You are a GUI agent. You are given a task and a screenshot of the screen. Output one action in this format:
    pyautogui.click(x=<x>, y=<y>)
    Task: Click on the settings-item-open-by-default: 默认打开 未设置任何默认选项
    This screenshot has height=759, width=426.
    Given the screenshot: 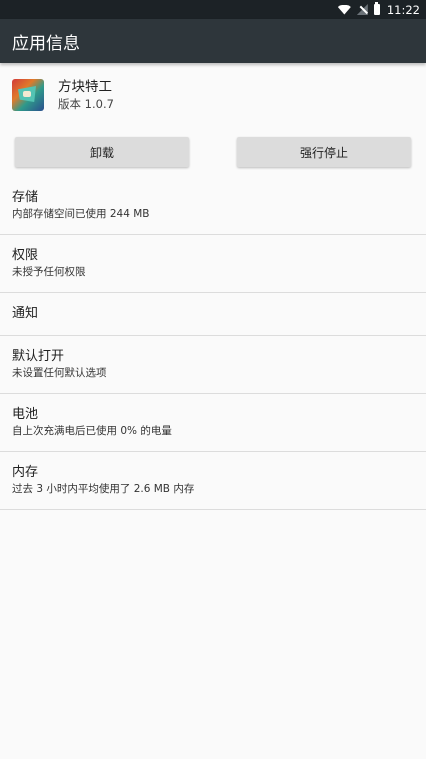 What is the action you would take?
    pyautogui.click(x=213, y=365)
    